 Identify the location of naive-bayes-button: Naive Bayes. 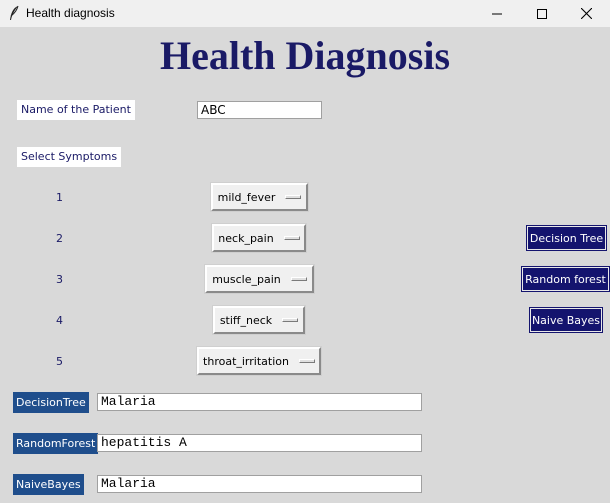
(566, 320).